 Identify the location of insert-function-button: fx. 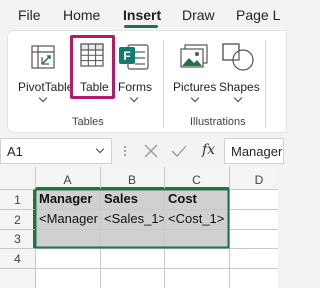
(208, 150).